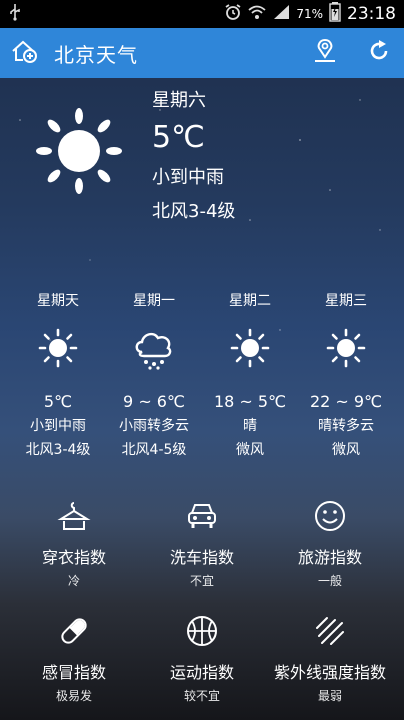  Describe the element at coordinates (250, 301) in the screenshot. I see `forecast-day-name: 星期二` at that location.